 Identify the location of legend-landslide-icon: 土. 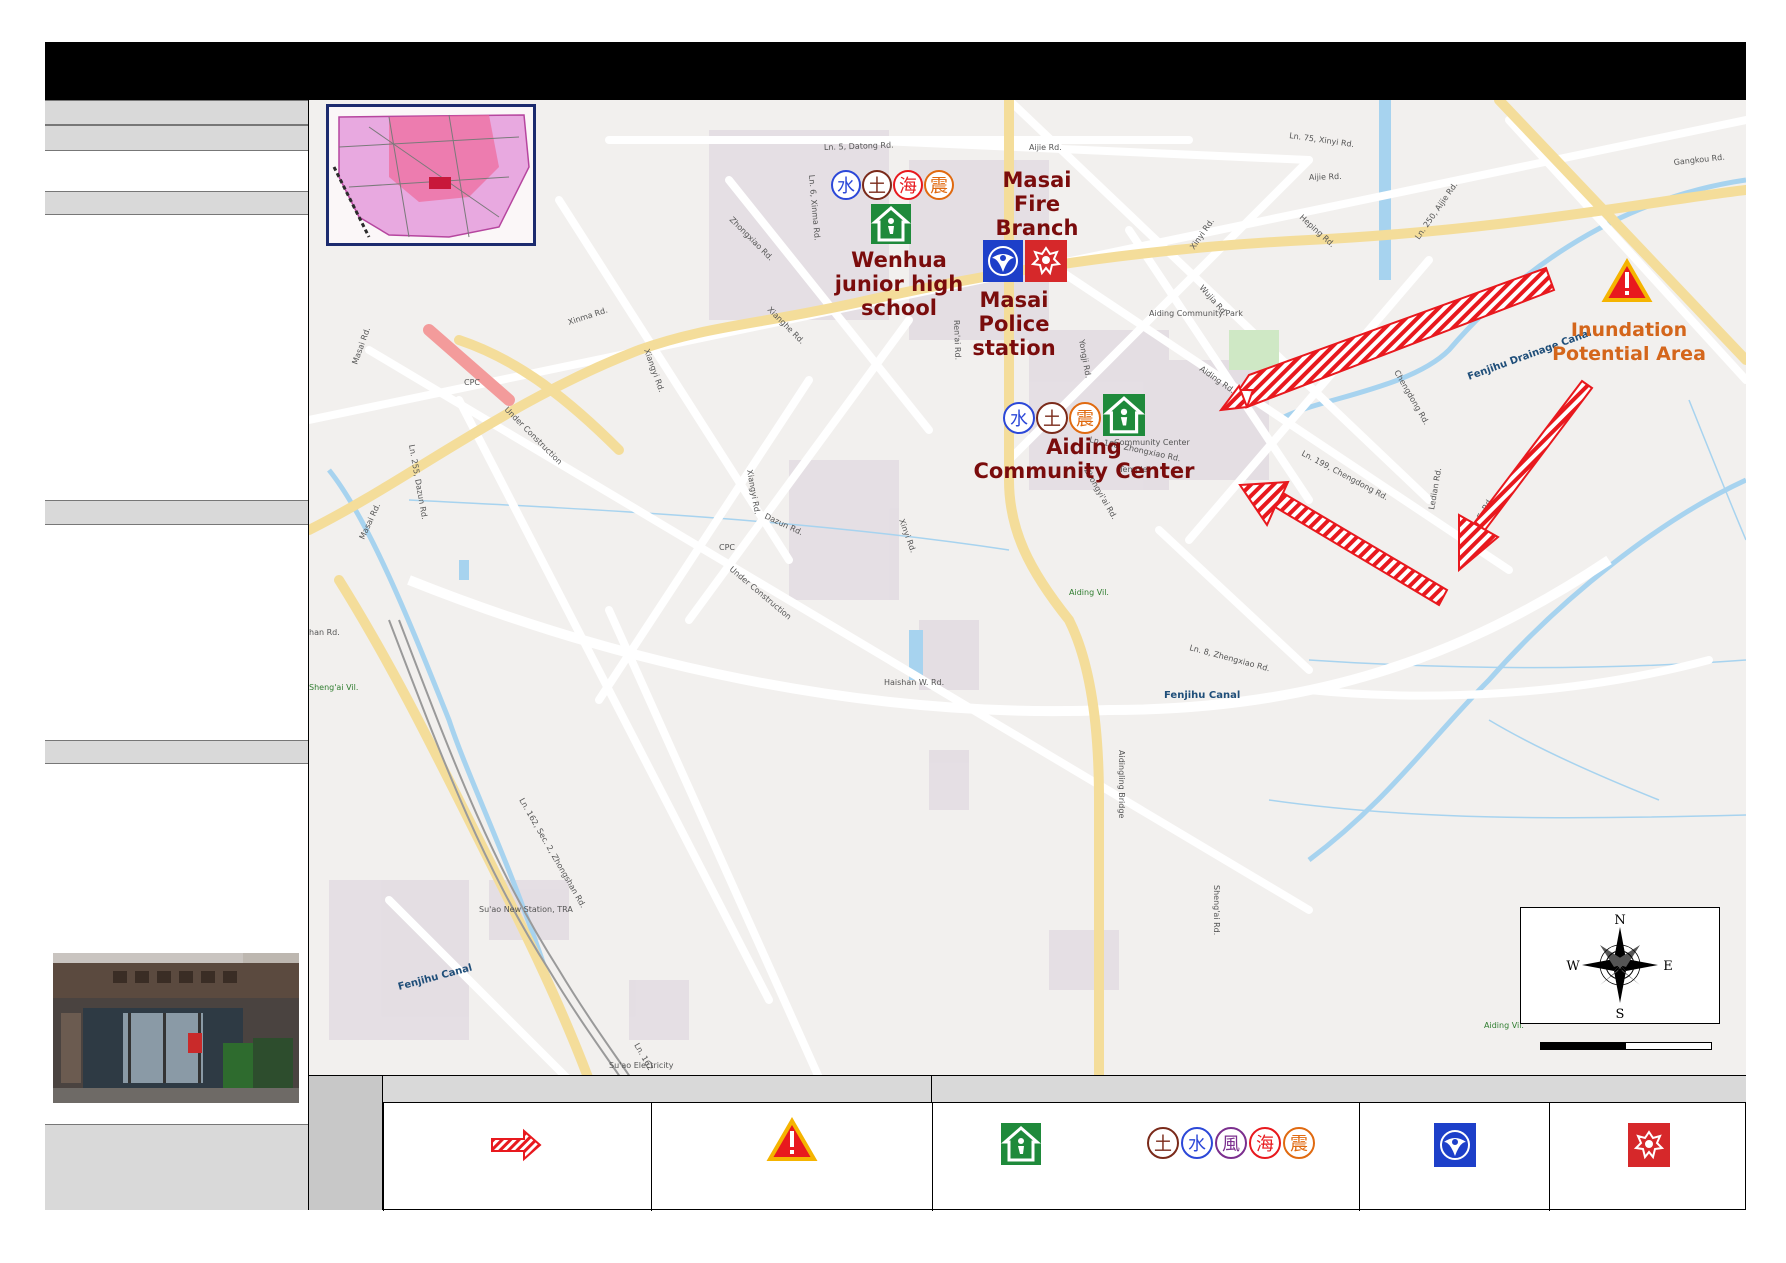
(1163, 1143).